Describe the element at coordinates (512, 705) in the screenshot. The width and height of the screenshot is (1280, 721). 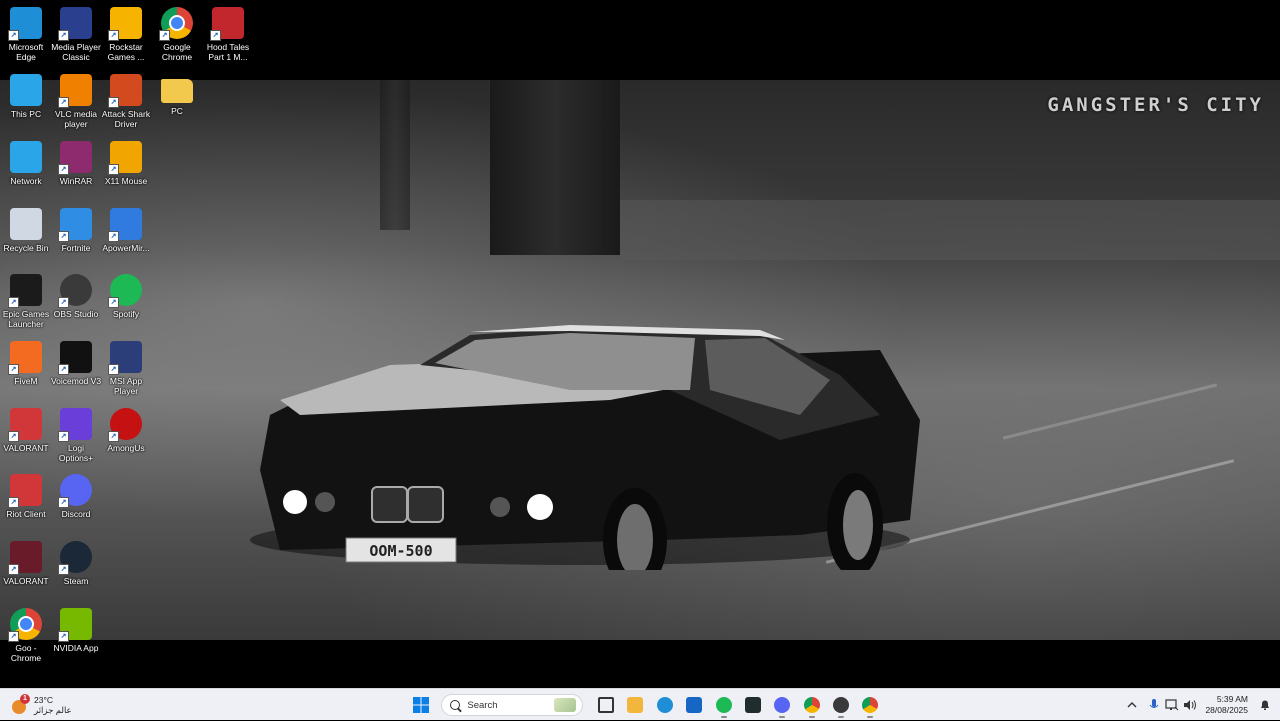
I see `search-box: Search` at that location.